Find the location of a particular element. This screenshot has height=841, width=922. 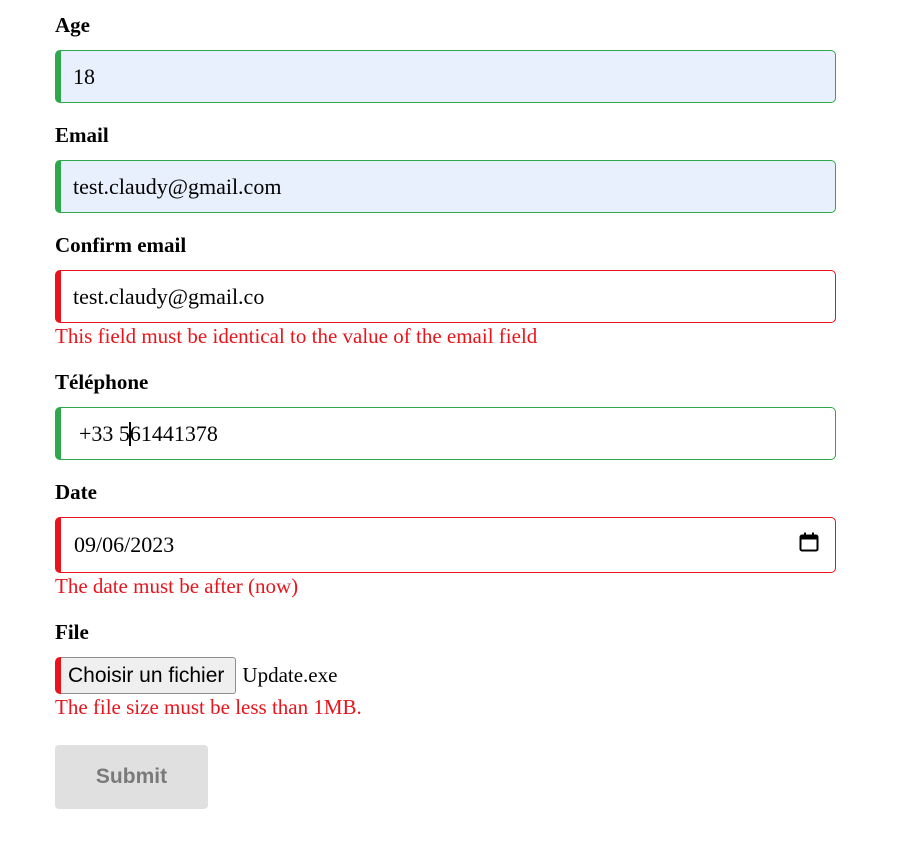

email-label: Email is located at coordinates (82, 135).